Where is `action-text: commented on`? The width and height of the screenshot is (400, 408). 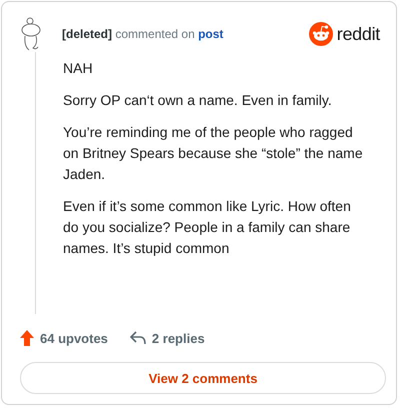
action-text: commented on is located at coordinates (155, 34).